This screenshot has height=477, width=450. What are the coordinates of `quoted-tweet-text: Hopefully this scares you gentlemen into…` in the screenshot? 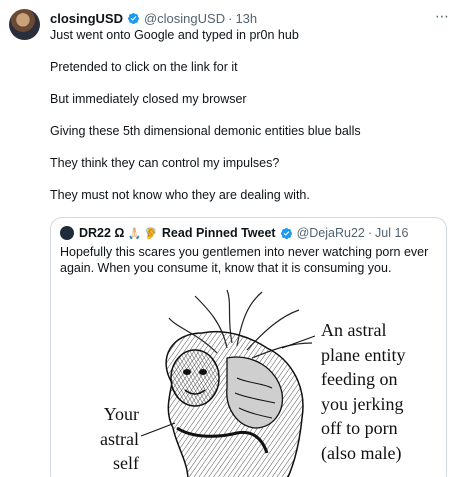 It's located at (244, 260).